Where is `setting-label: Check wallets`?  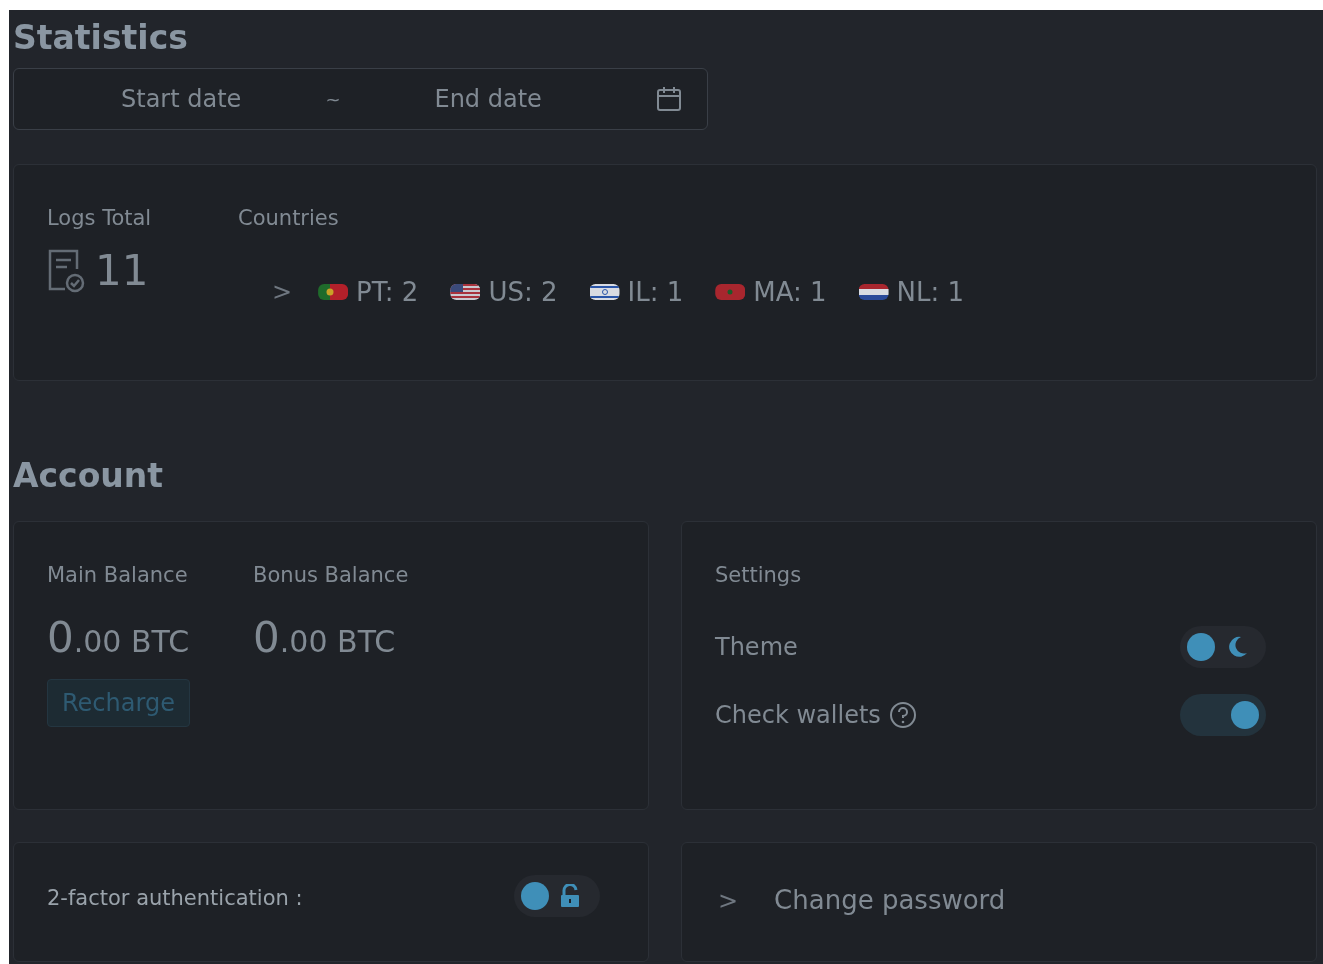
setting-label: Check wallets is located at coordinates (798, 715).